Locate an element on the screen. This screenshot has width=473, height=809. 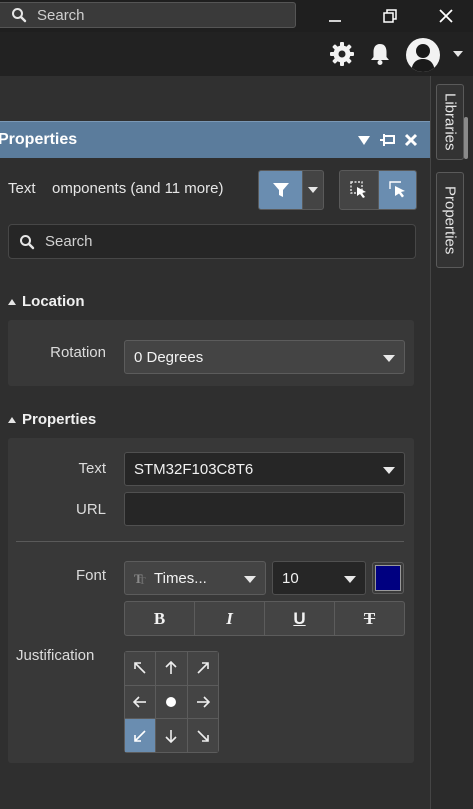
justify-top-center-button is located at coordinates (171, 668).